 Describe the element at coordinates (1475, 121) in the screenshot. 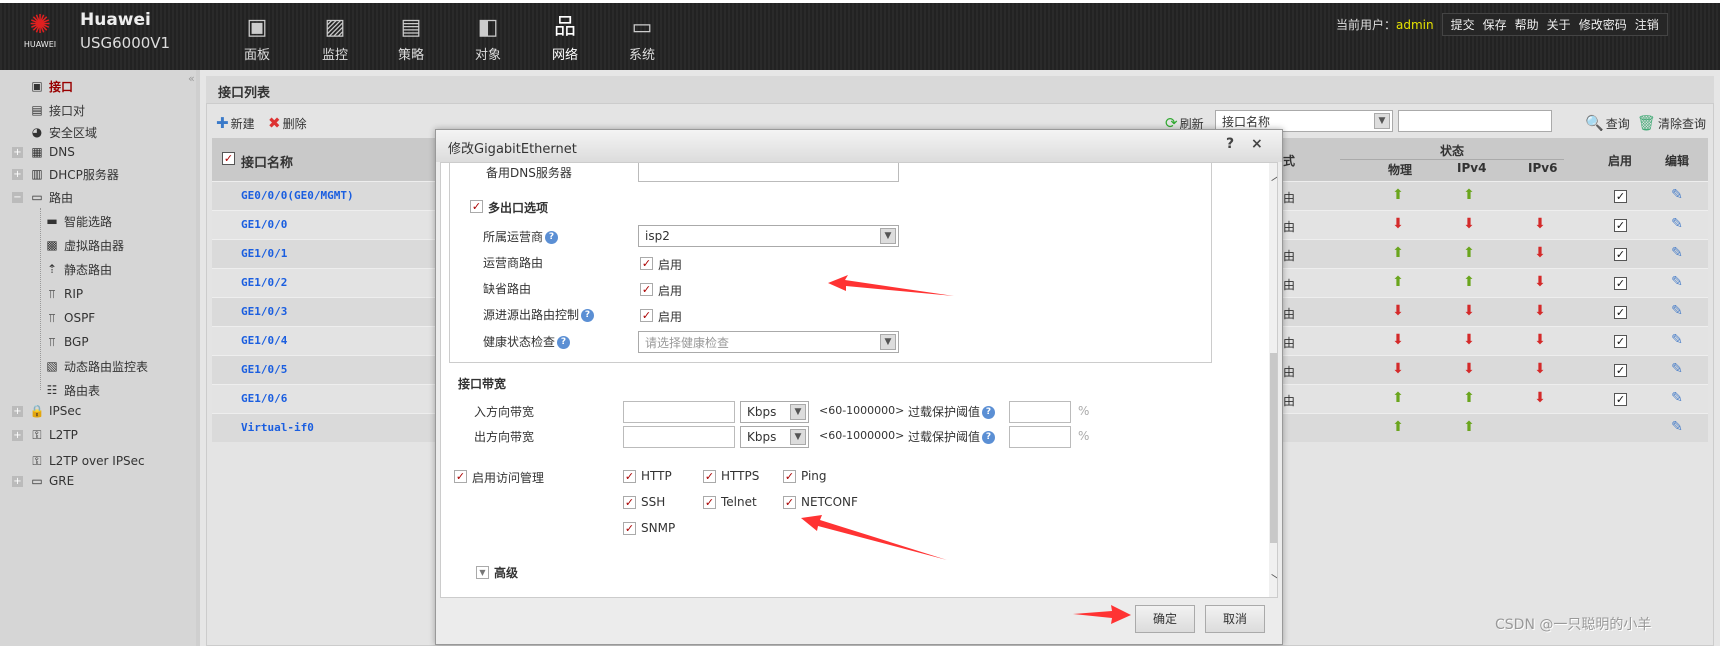

I see `search-input` at that location.